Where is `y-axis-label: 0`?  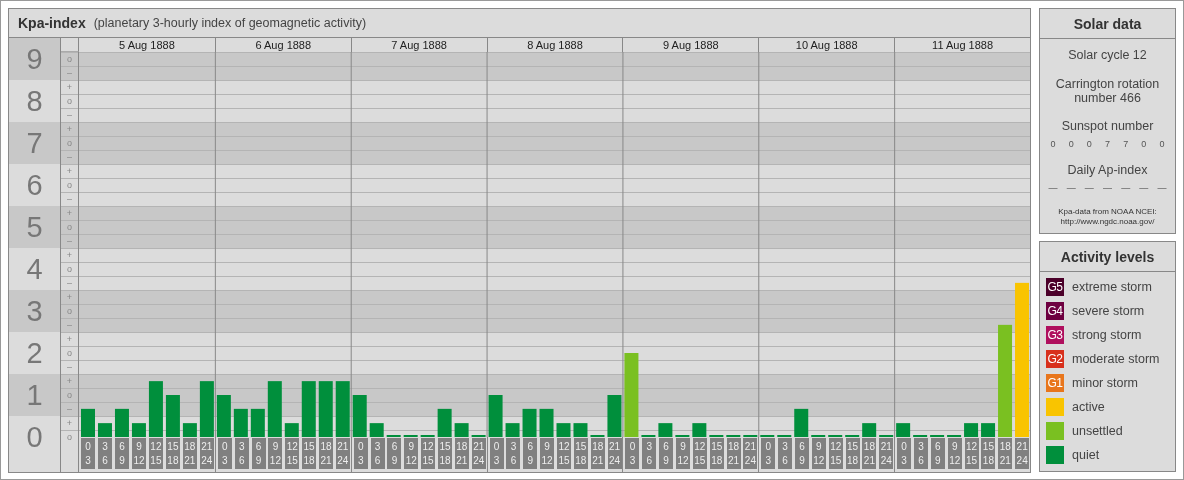 y-axis-label: 0 is located at coordinates (34, 437).